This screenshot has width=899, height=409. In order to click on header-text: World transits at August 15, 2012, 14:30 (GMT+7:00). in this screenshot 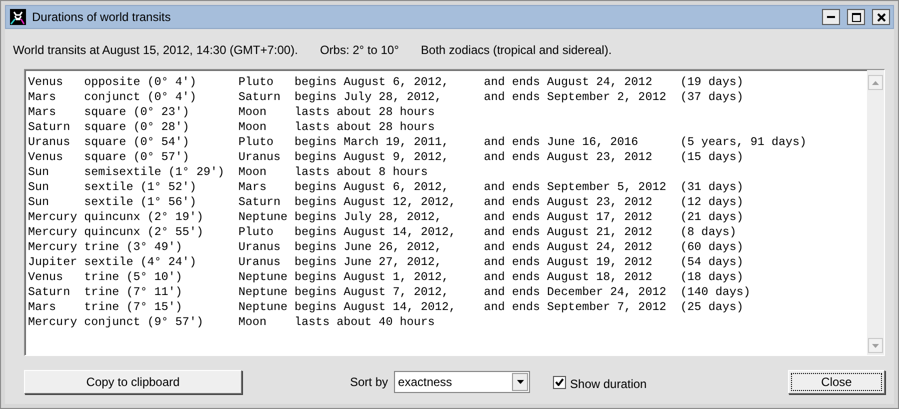, I will do `click(155, 50)`.